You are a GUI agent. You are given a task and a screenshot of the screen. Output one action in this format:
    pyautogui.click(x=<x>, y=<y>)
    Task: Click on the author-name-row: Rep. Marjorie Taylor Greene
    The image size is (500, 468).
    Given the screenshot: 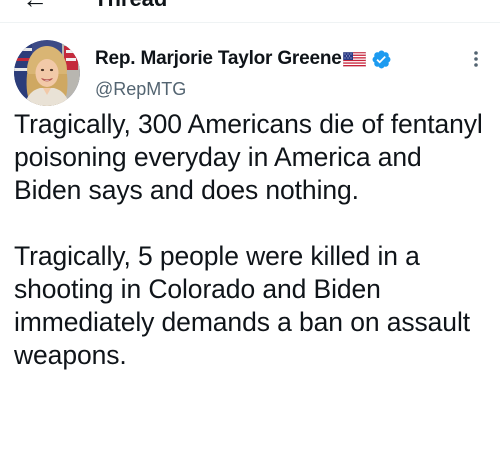 What is the action you would take?
    pyautogui.click(x=243, y=59)
    